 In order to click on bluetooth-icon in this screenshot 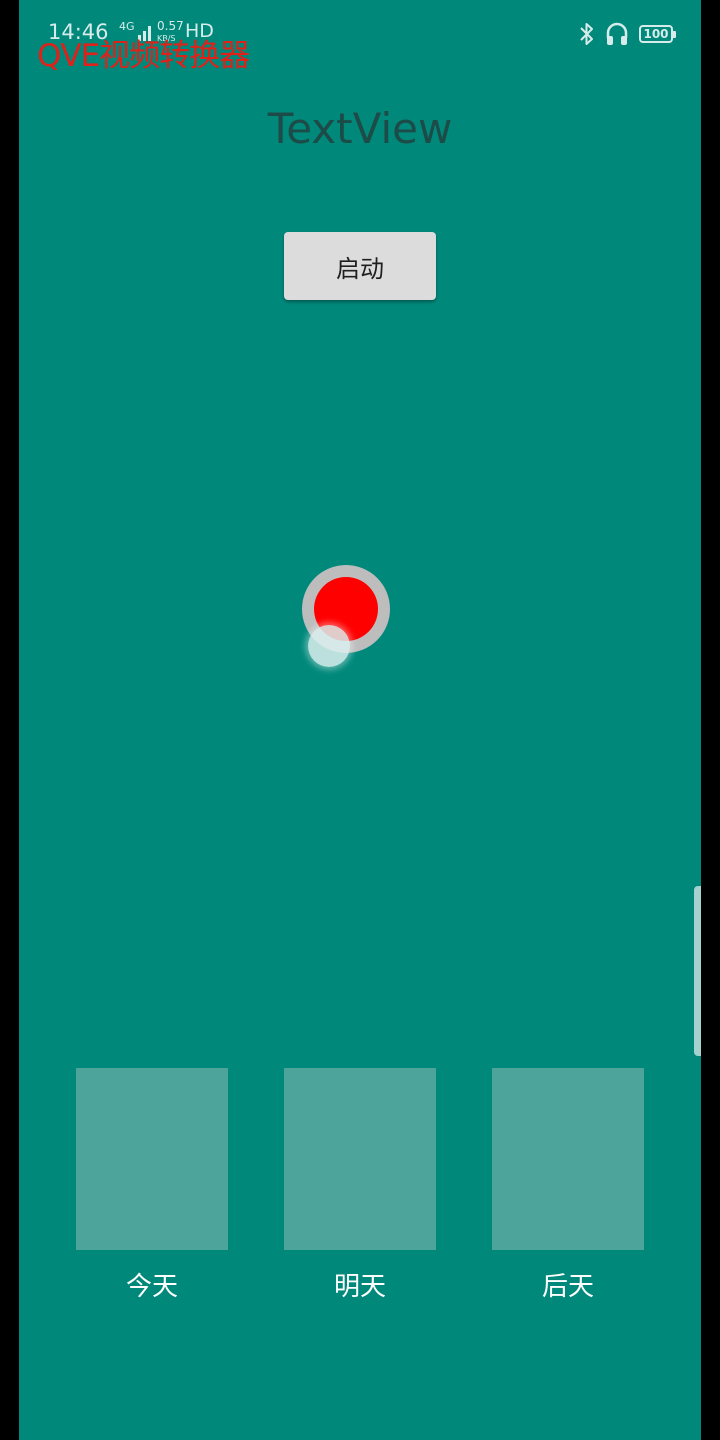, I will do `click(586, 34)`.